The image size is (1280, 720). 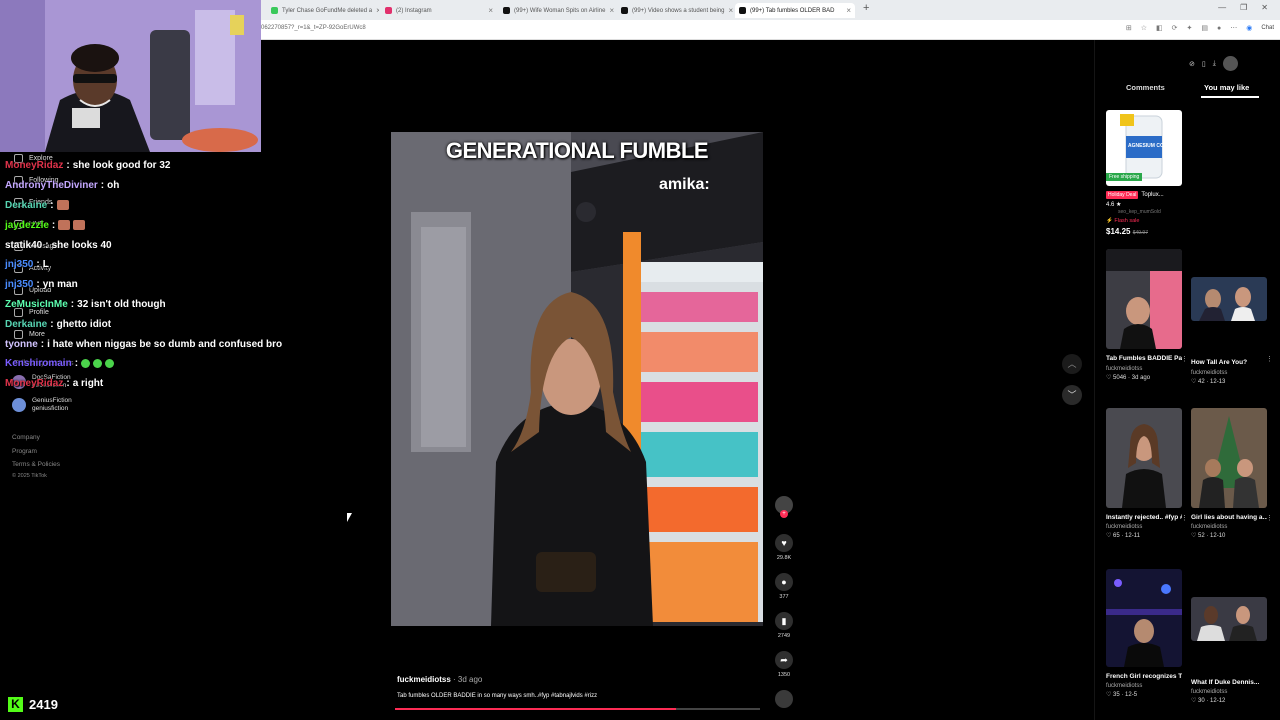 I want to click on minimize-icon: —, so click(x=1222, y=7).